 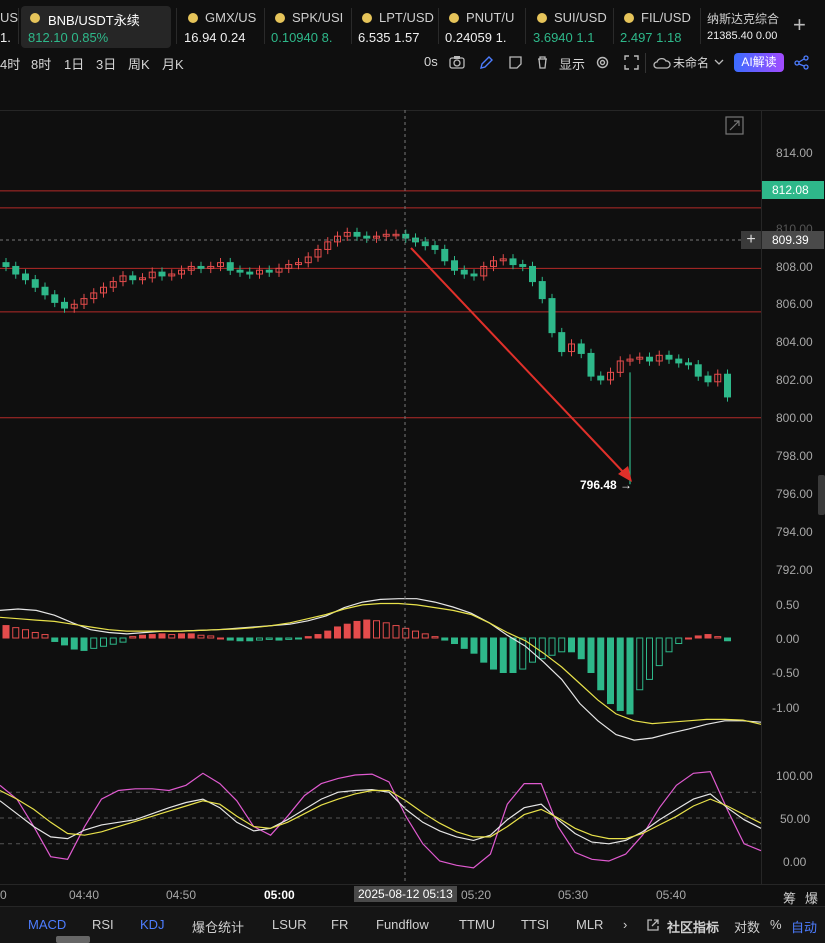 What do you see at coordinates (794, 570) in the screenshot?
I see `price-tick: 792.00` at bounding box center [794, 570].